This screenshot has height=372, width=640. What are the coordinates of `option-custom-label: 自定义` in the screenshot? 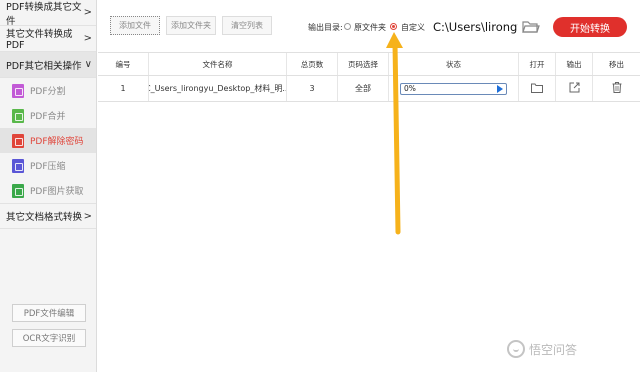 It's located at (413, 27).